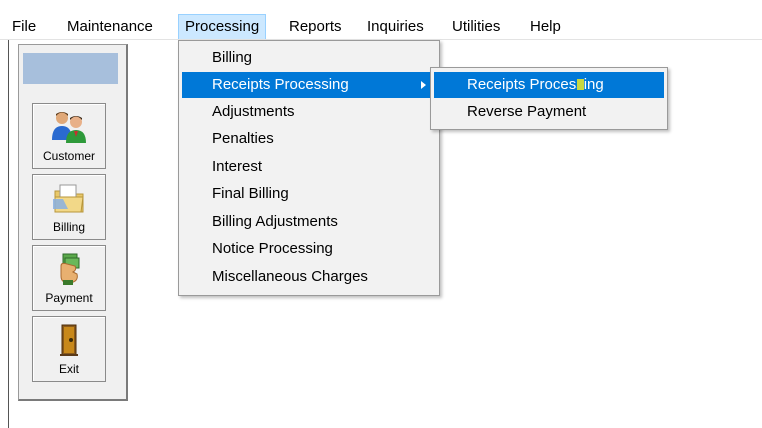 This screenshot has width=762, height=428. What do you see at coordinates (222, 27) in the screenshot?
I see `menu-processing: Processing` at bounding box center [222, 27].